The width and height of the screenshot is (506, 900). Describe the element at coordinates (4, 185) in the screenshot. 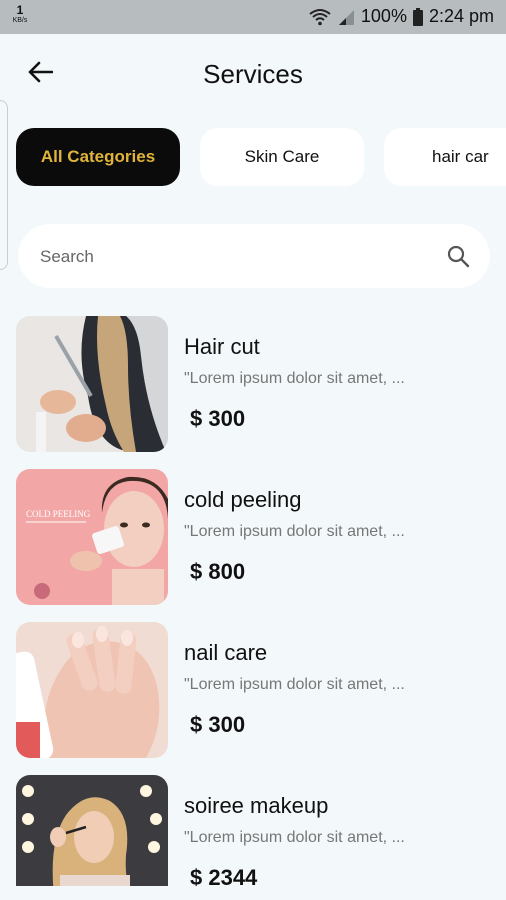

I see `side-drawer-edge` at that location.